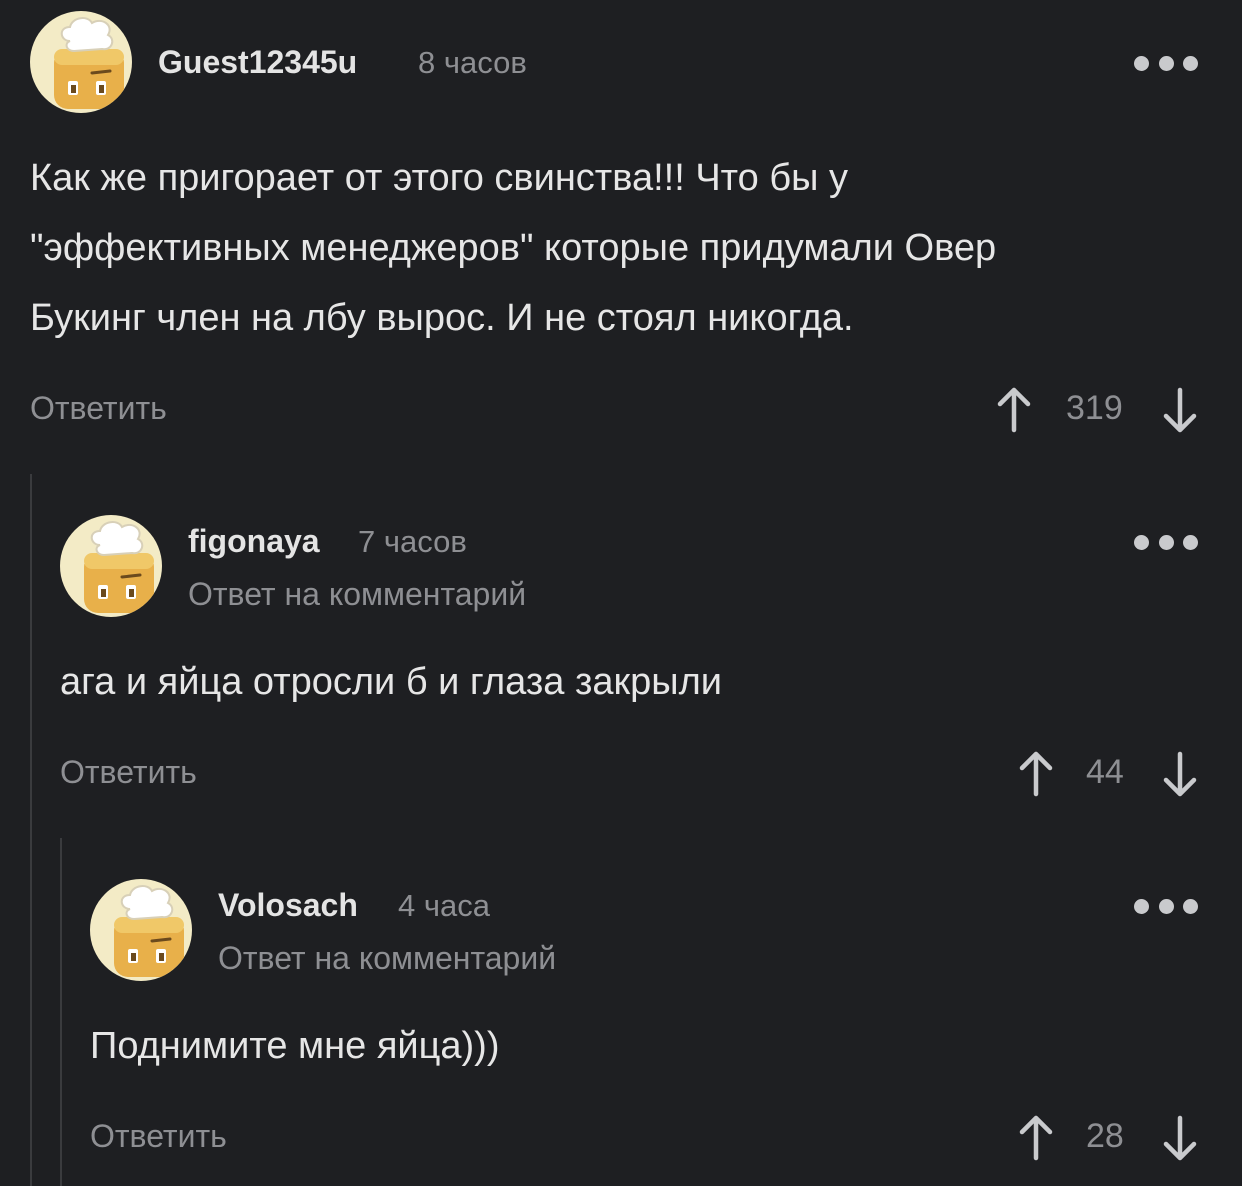 The width and height of the screenshot is (1242, 1186). What do you see at coordinates (1105, 772) in the screenshot?
I see `vote-score: 44` at bounding box center [1105, 772].